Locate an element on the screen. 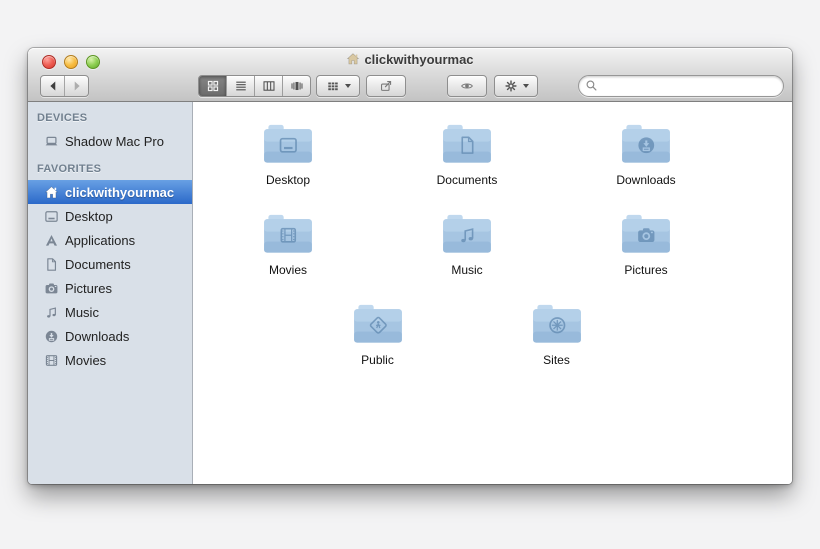 The width and height of the screenshot is (820, 549). laptop-icon is located at coordinates (51, 141).